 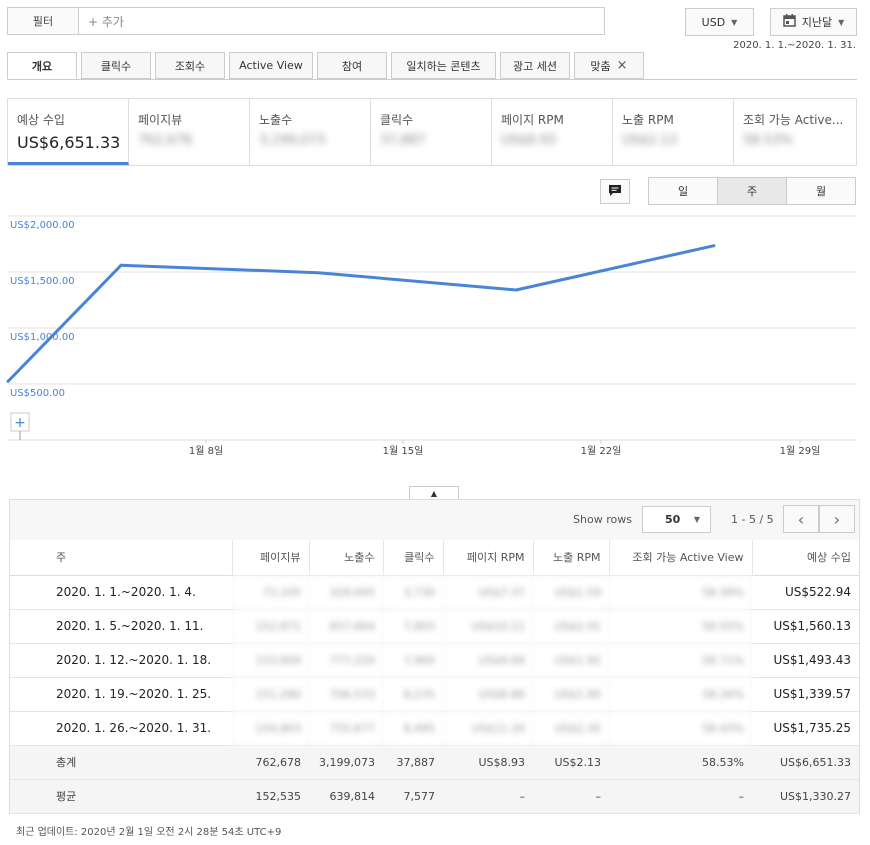 What do you see at coordinates (434, 796) in the screenshot?
I see `average-row: 평균 152,535 639,814 7,577– – – US$1,330.27` at bounding box center [434, 796].